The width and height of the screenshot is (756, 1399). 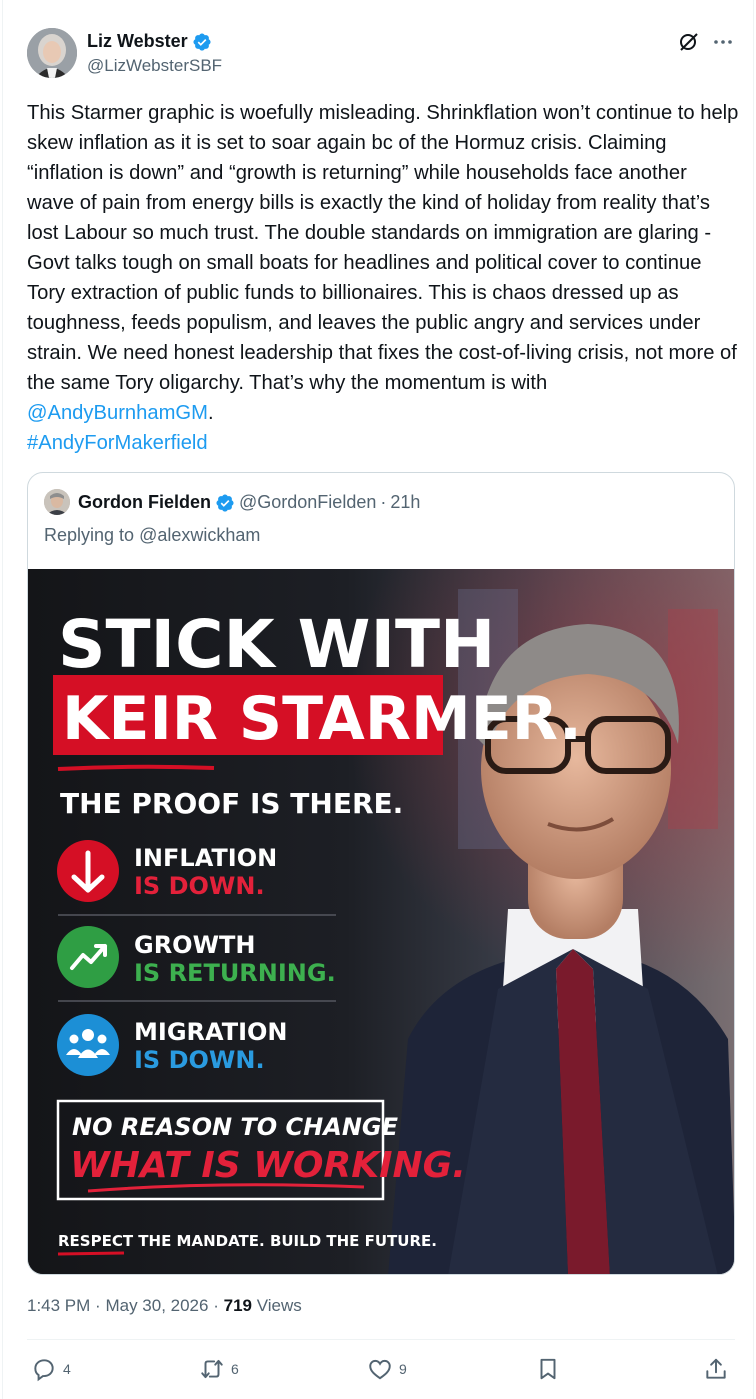 I want to click on share-button, so click(x=716, y=1369).